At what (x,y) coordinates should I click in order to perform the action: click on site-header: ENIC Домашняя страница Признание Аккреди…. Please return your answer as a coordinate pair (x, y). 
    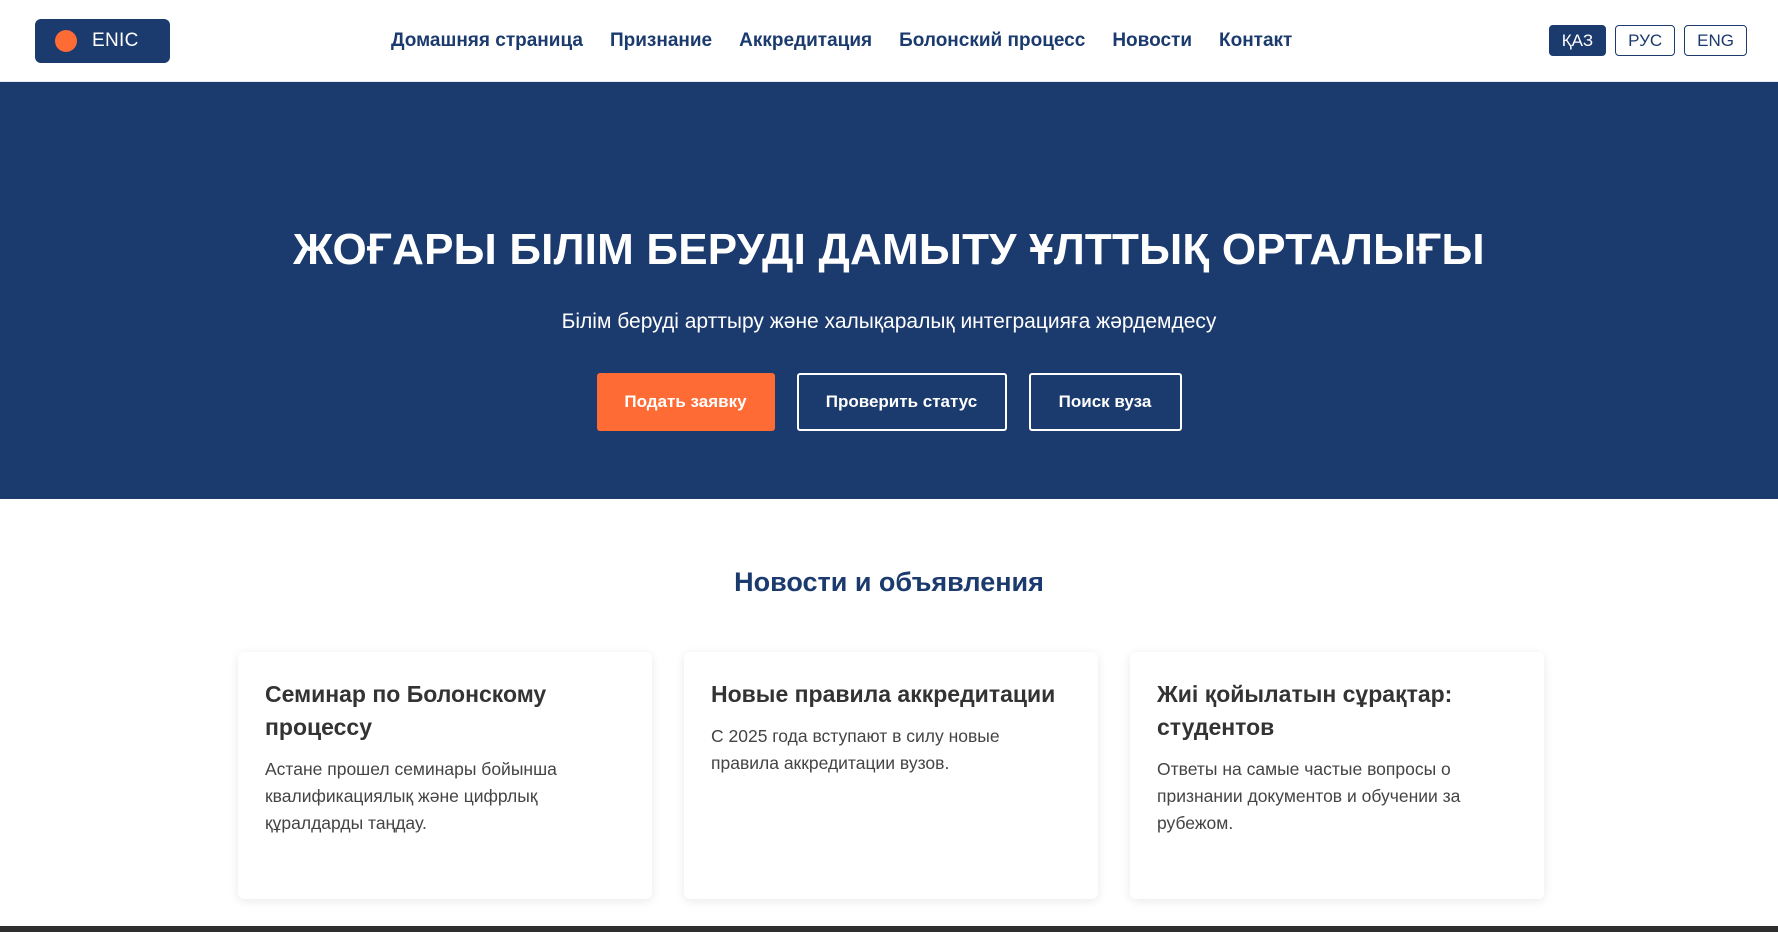
    Looking at the image, I should click on (889, 41).